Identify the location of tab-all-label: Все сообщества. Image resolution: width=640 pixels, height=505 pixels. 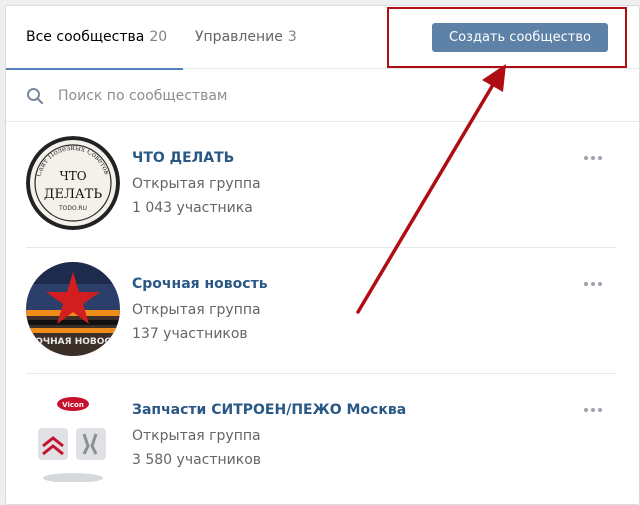
(85, 37).